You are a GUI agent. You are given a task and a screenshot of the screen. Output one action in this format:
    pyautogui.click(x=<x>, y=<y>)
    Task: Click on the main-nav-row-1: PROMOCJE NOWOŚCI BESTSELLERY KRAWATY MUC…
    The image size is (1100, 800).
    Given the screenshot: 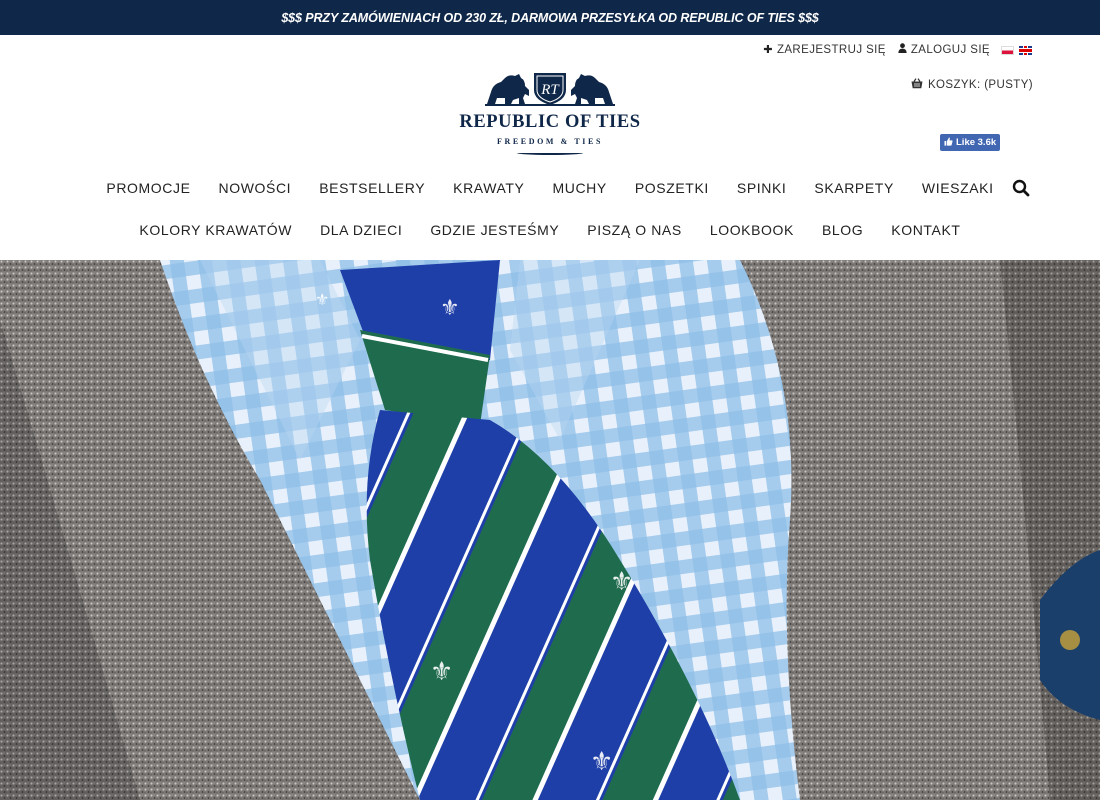 What is the action you would take?
    pyautogui.click(x=550, y=188)
    